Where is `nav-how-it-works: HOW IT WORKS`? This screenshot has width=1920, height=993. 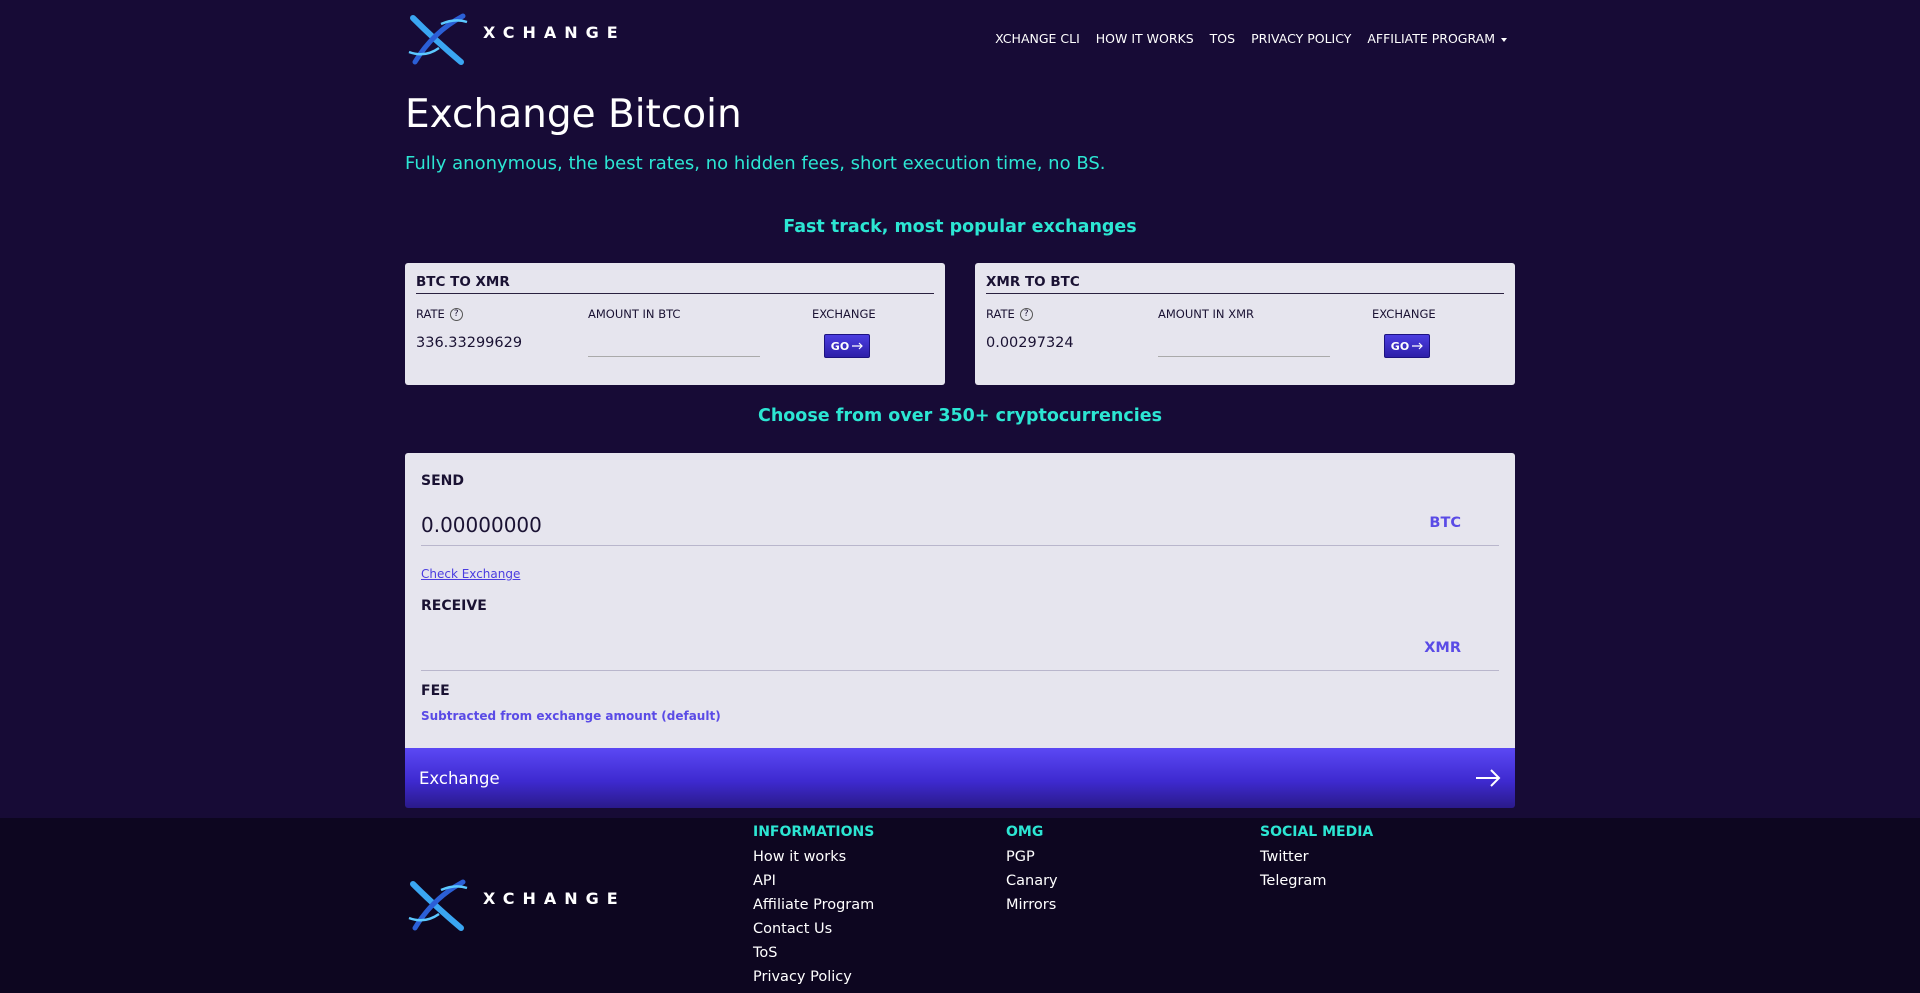 nav-how-it-works: HOW IT WORKS is located at coordinates (1145, 38).